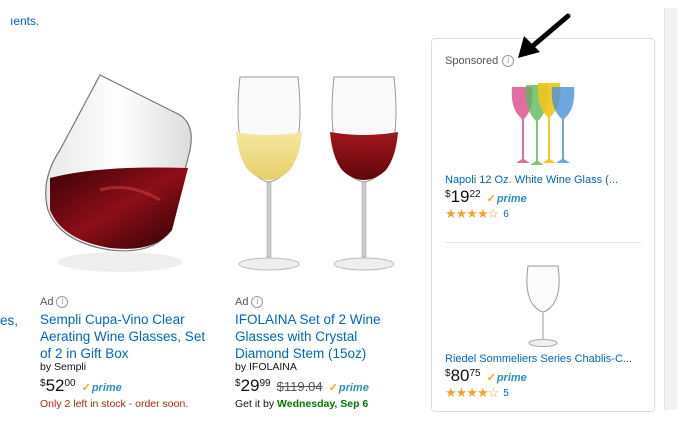  I want to click on list-price: $119.04, so click(299, 386).